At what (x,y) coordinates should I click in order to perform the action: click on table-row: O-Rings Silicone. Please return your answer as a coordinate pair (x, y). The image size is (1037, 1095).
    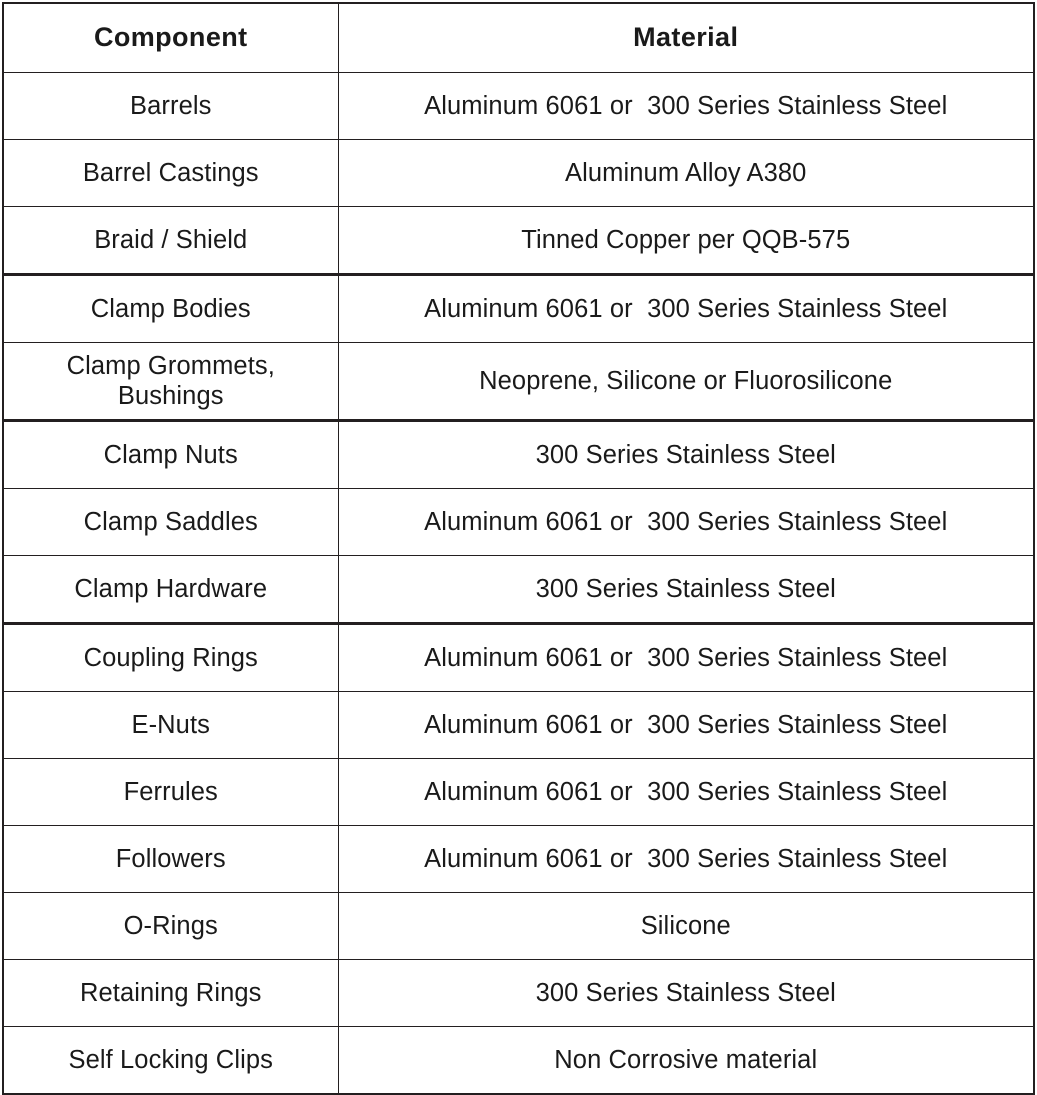
    Looking at the image, I should click on (518, 926).